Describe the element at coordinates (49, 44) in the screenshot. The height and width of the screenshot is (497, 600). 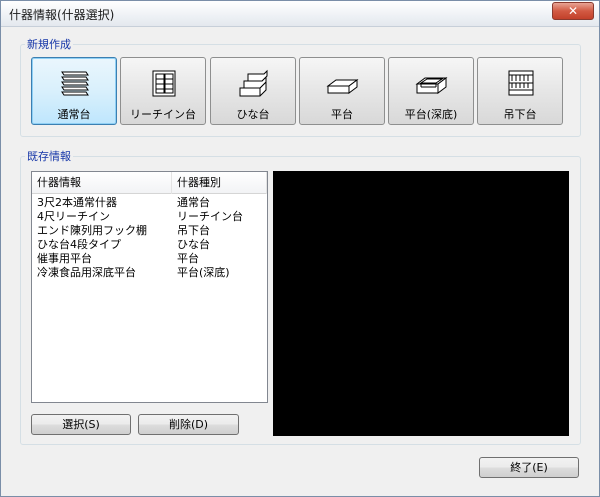
I see `new-creation-label: 新規作成` at that location.